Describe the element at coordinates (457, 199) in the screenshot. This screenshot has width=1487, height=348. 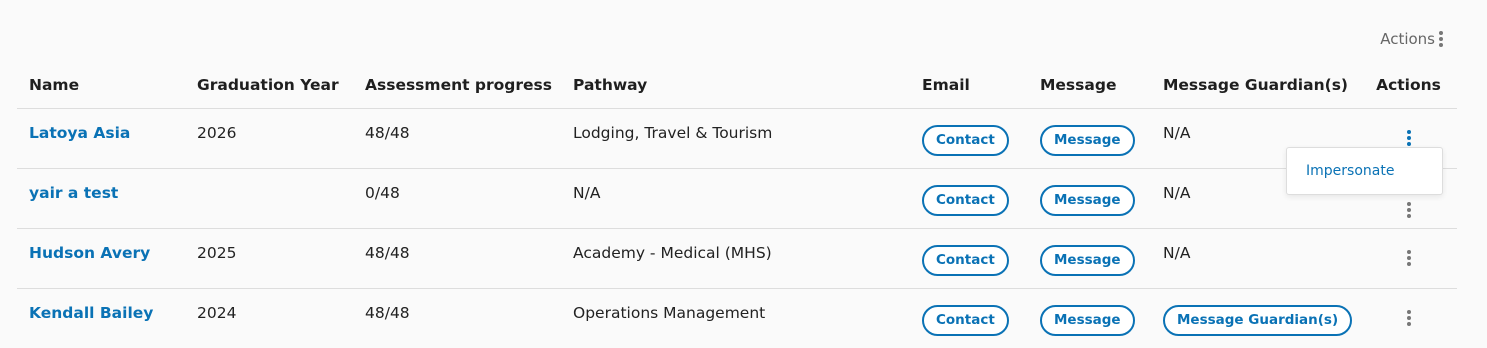
I see `assessment-progress: 0/48` at that location.